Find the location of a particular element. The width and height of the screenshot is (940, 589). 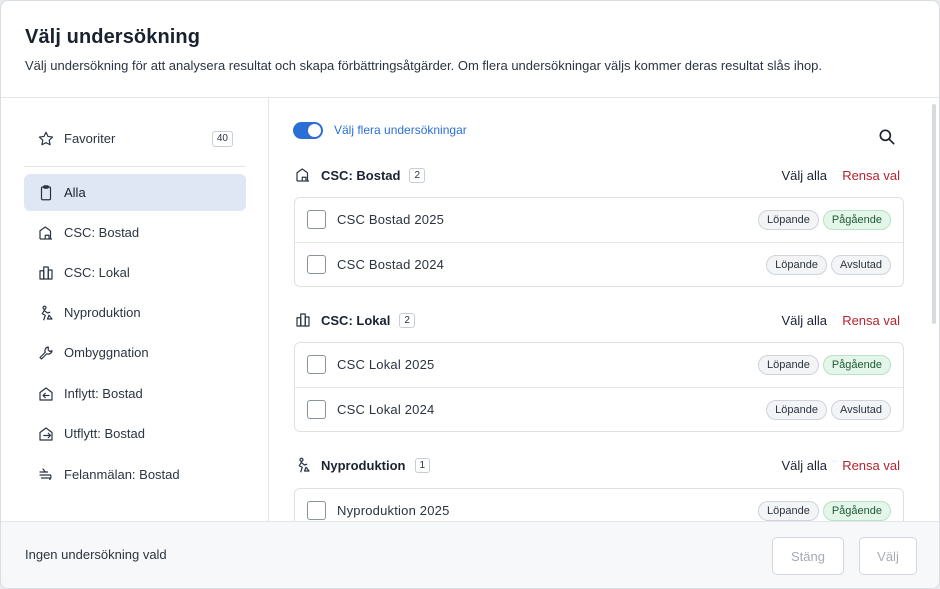

sidebar-item-felanmalan-bostad: Felanmälan: Bostad is located at coordinates (135, 474).